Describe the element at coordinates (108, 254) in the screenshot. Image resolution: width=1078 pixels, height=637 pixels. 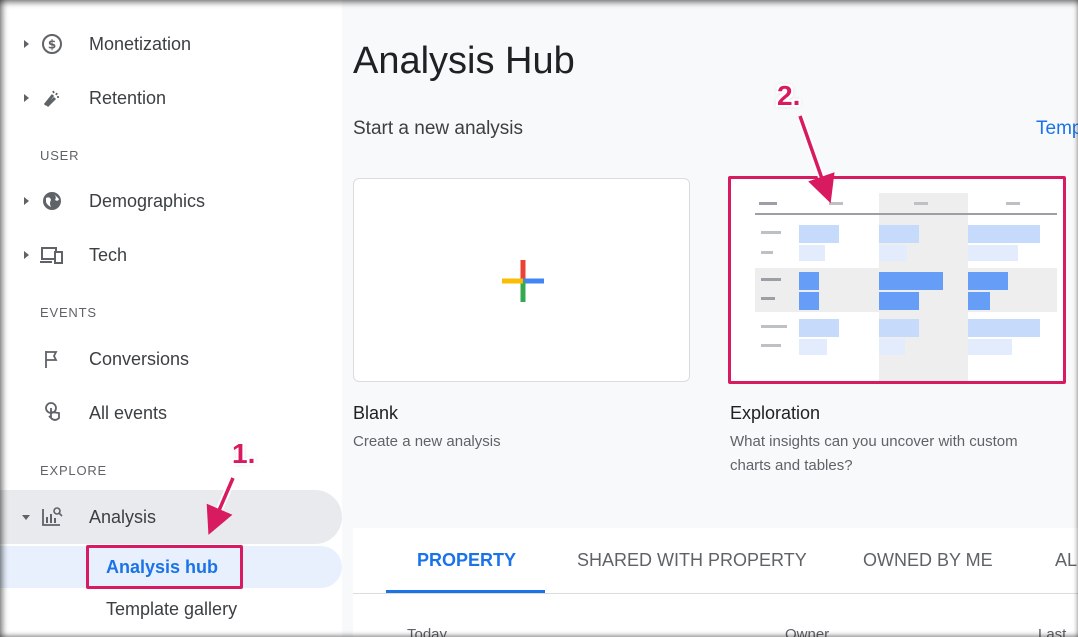
I see `sidebar-item-label: Tech` at that location.